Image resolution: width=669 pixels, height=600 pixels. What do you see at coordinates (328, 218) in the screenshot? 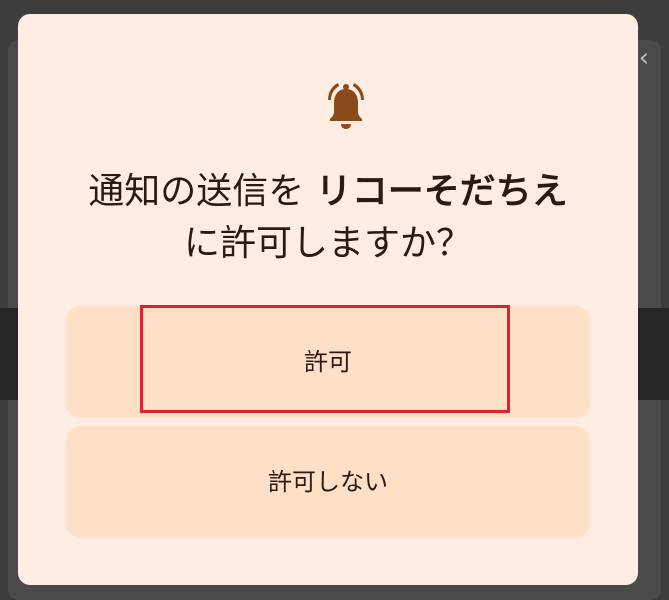
I see `dialog-title: 通知の送信を リコーそだちえ に許可しますか？` at bounding box center [328, 218].